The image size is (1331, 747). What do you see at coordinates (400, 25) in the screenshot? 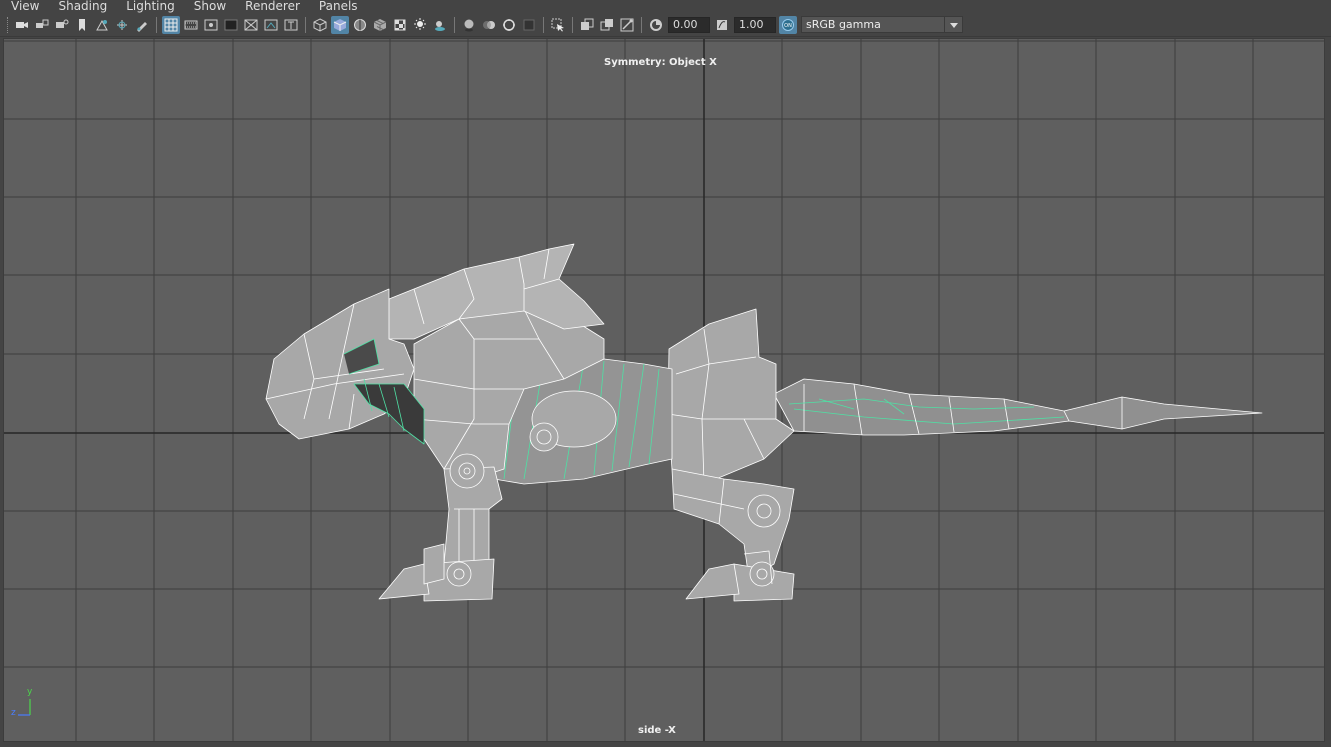
I see `checker-icon` at bounding box center [400, 25].